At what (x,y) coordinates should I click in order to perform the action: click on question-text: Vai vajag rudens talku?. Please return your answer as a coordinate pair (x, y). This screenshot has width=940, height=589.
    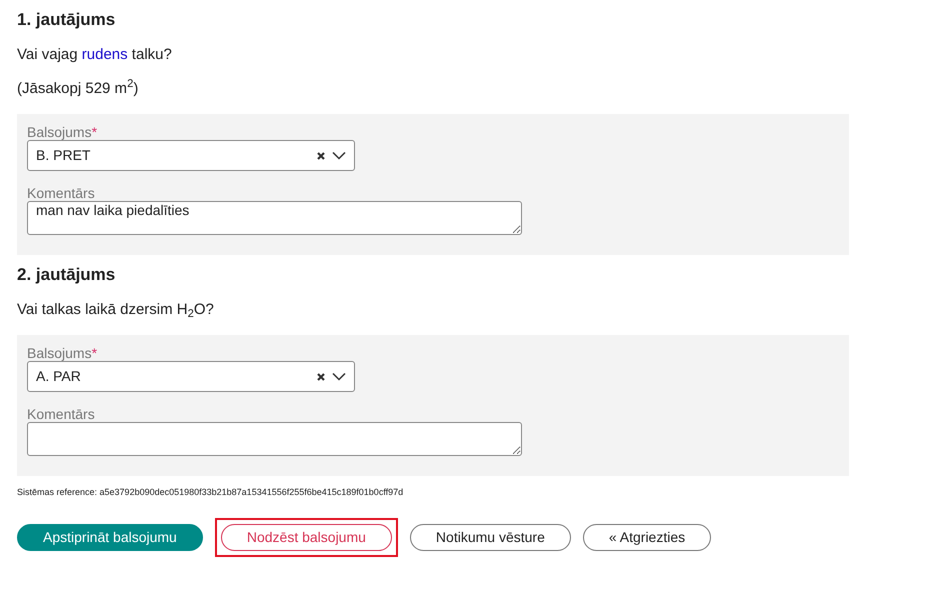
    Looking at the image, I should click on (95, 55).